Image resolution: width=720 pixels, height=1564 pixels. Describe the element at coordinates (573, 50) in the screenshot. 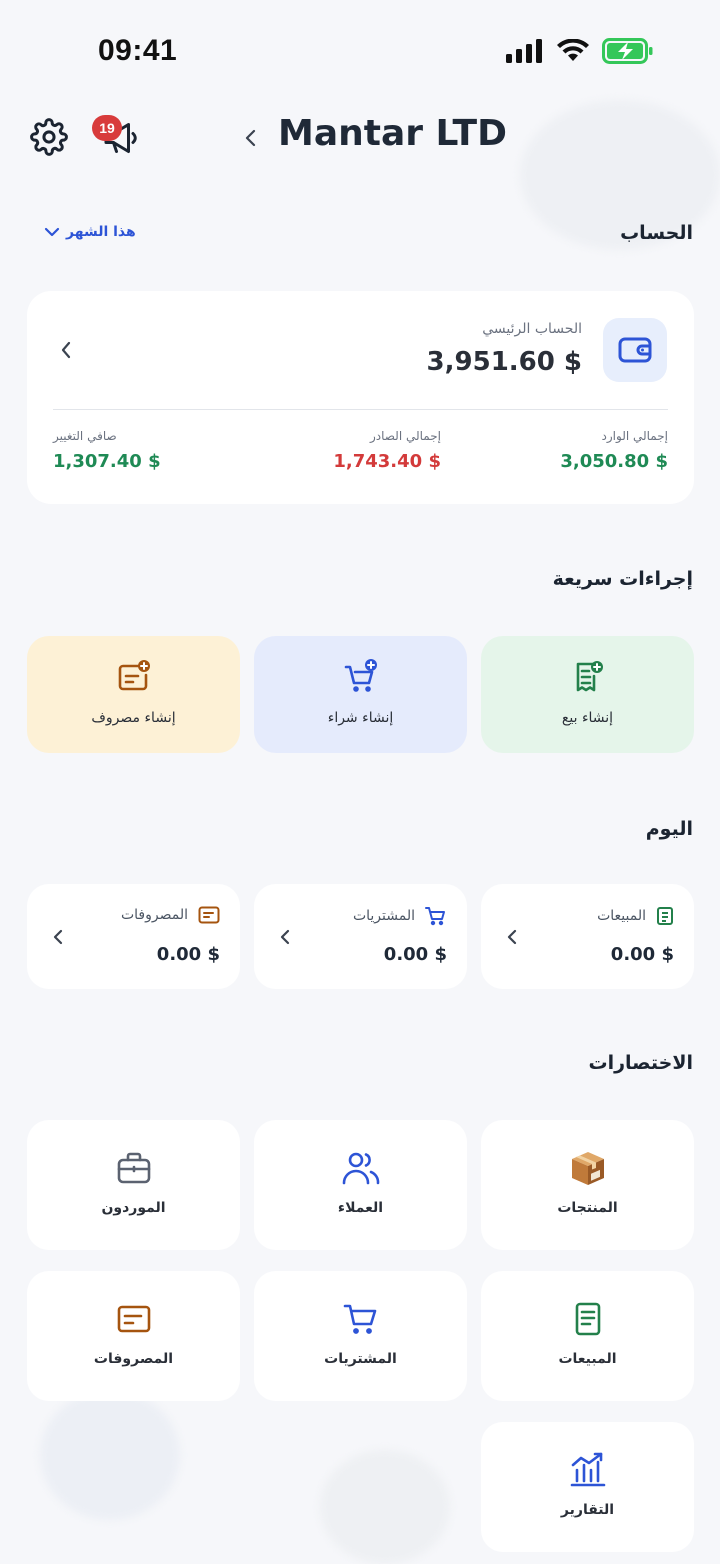

I see `wifi-icon` at that location.